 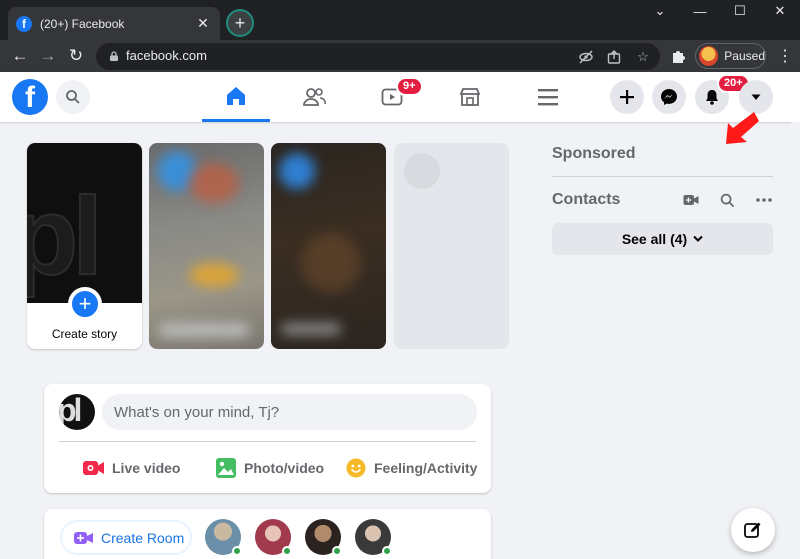 I want to click on tab-menu, so click(x=548, y=97).